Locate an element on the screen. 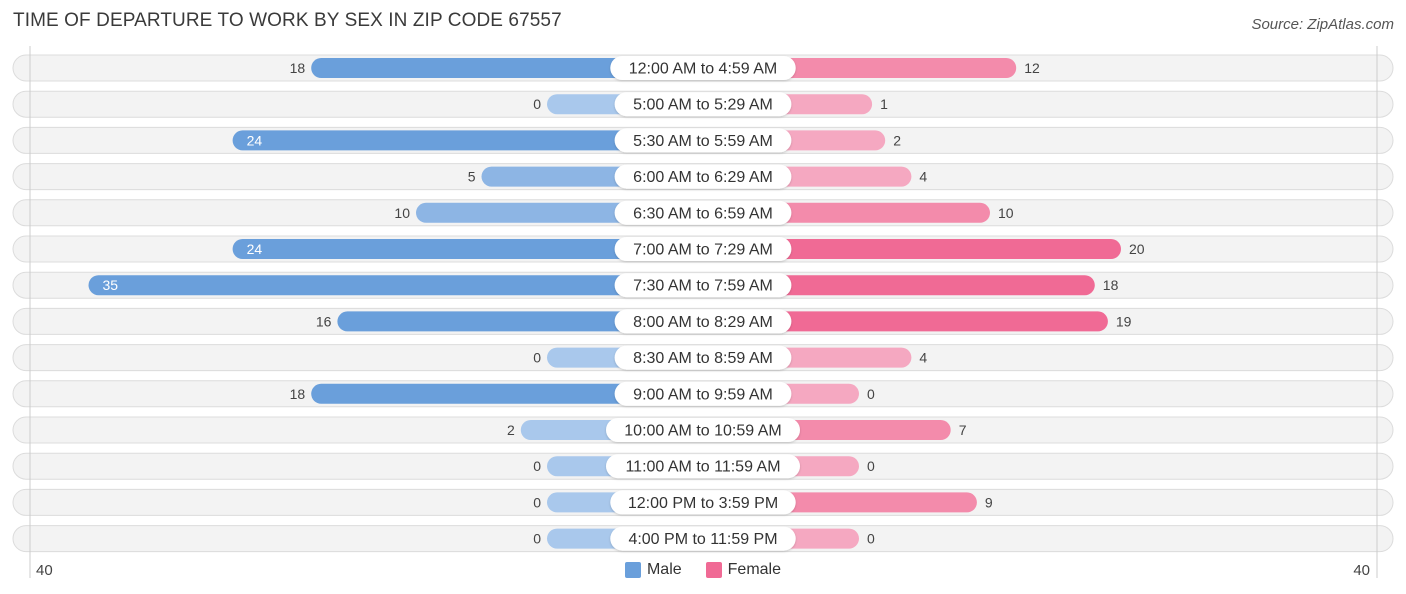 The height and width of the screenshot is (594, 1406). value-label-female: 20 is located at coordinates (1137, 249).